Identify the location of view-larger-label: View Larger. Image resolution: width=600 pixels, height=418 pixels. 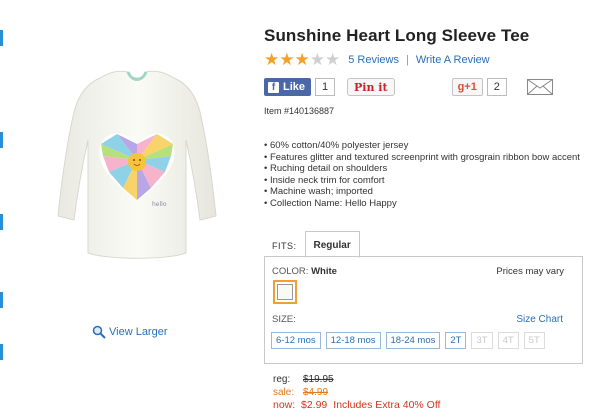
(138, 332).